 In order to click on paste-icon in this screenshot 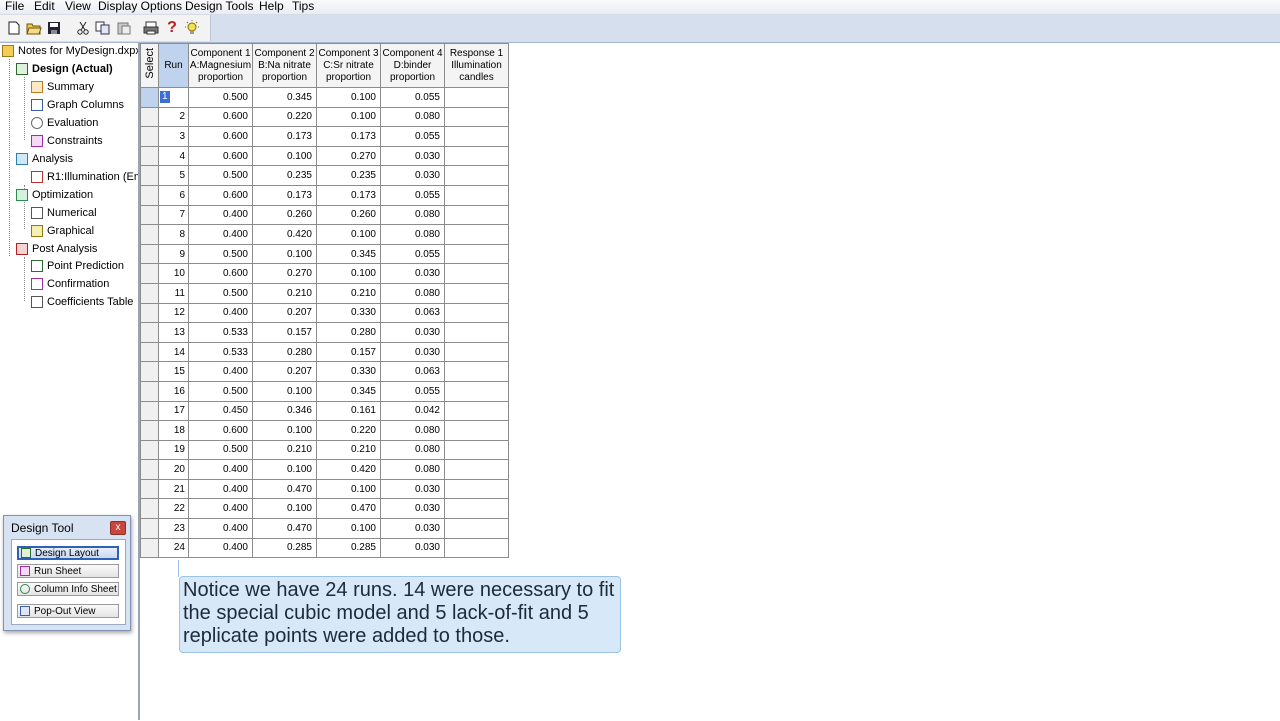, I will do `click(124, 28)`.